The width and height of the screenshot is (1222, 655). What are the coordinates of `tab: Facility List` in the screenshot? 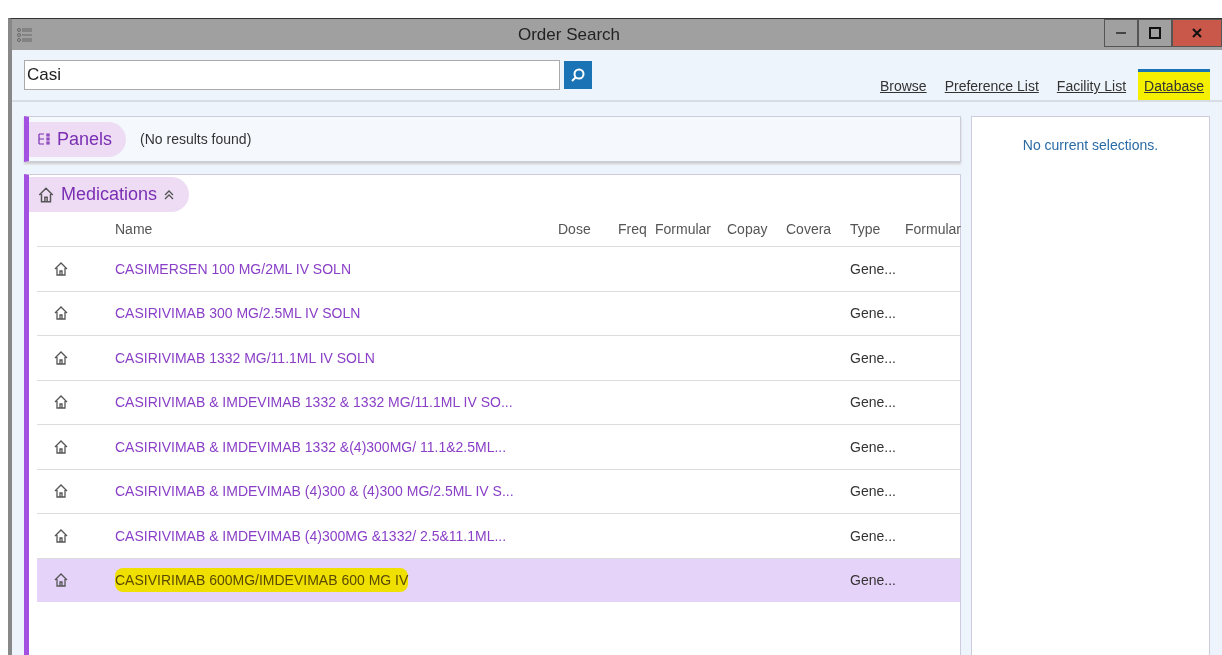 It's located at (1091, 84).